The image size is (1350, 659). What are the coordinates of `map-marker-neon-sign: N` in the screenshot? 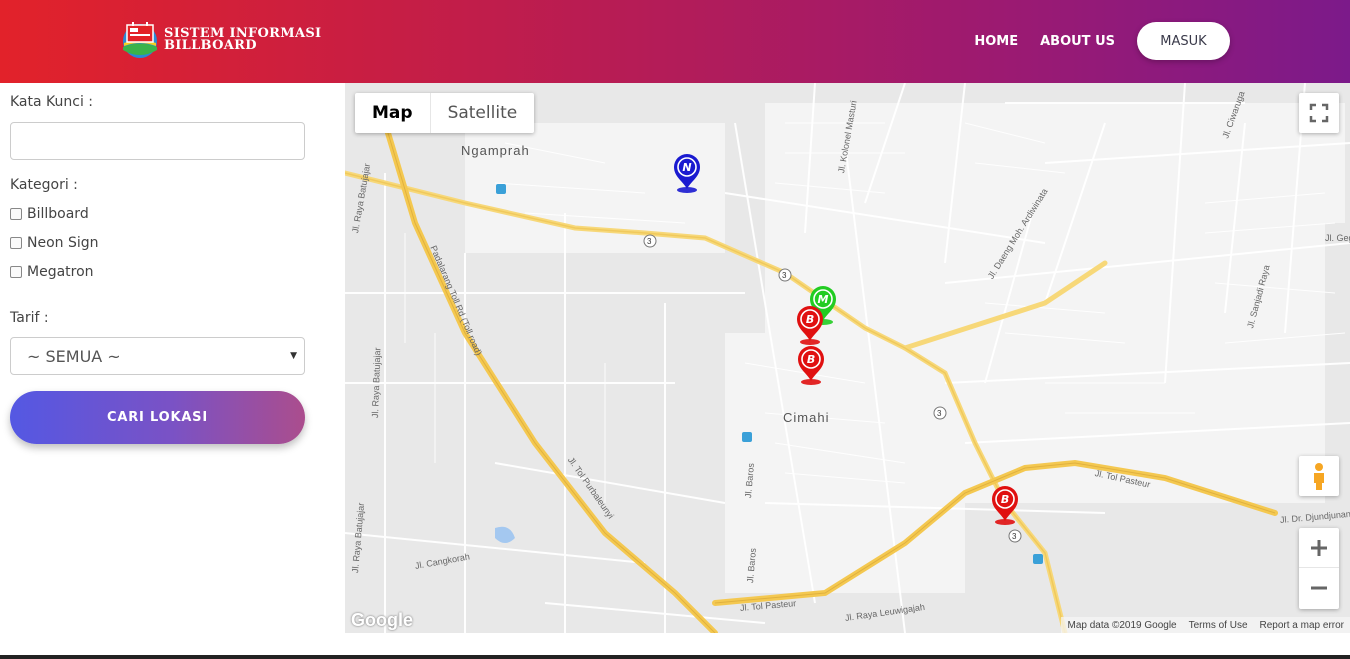 It's located at (687, 173).